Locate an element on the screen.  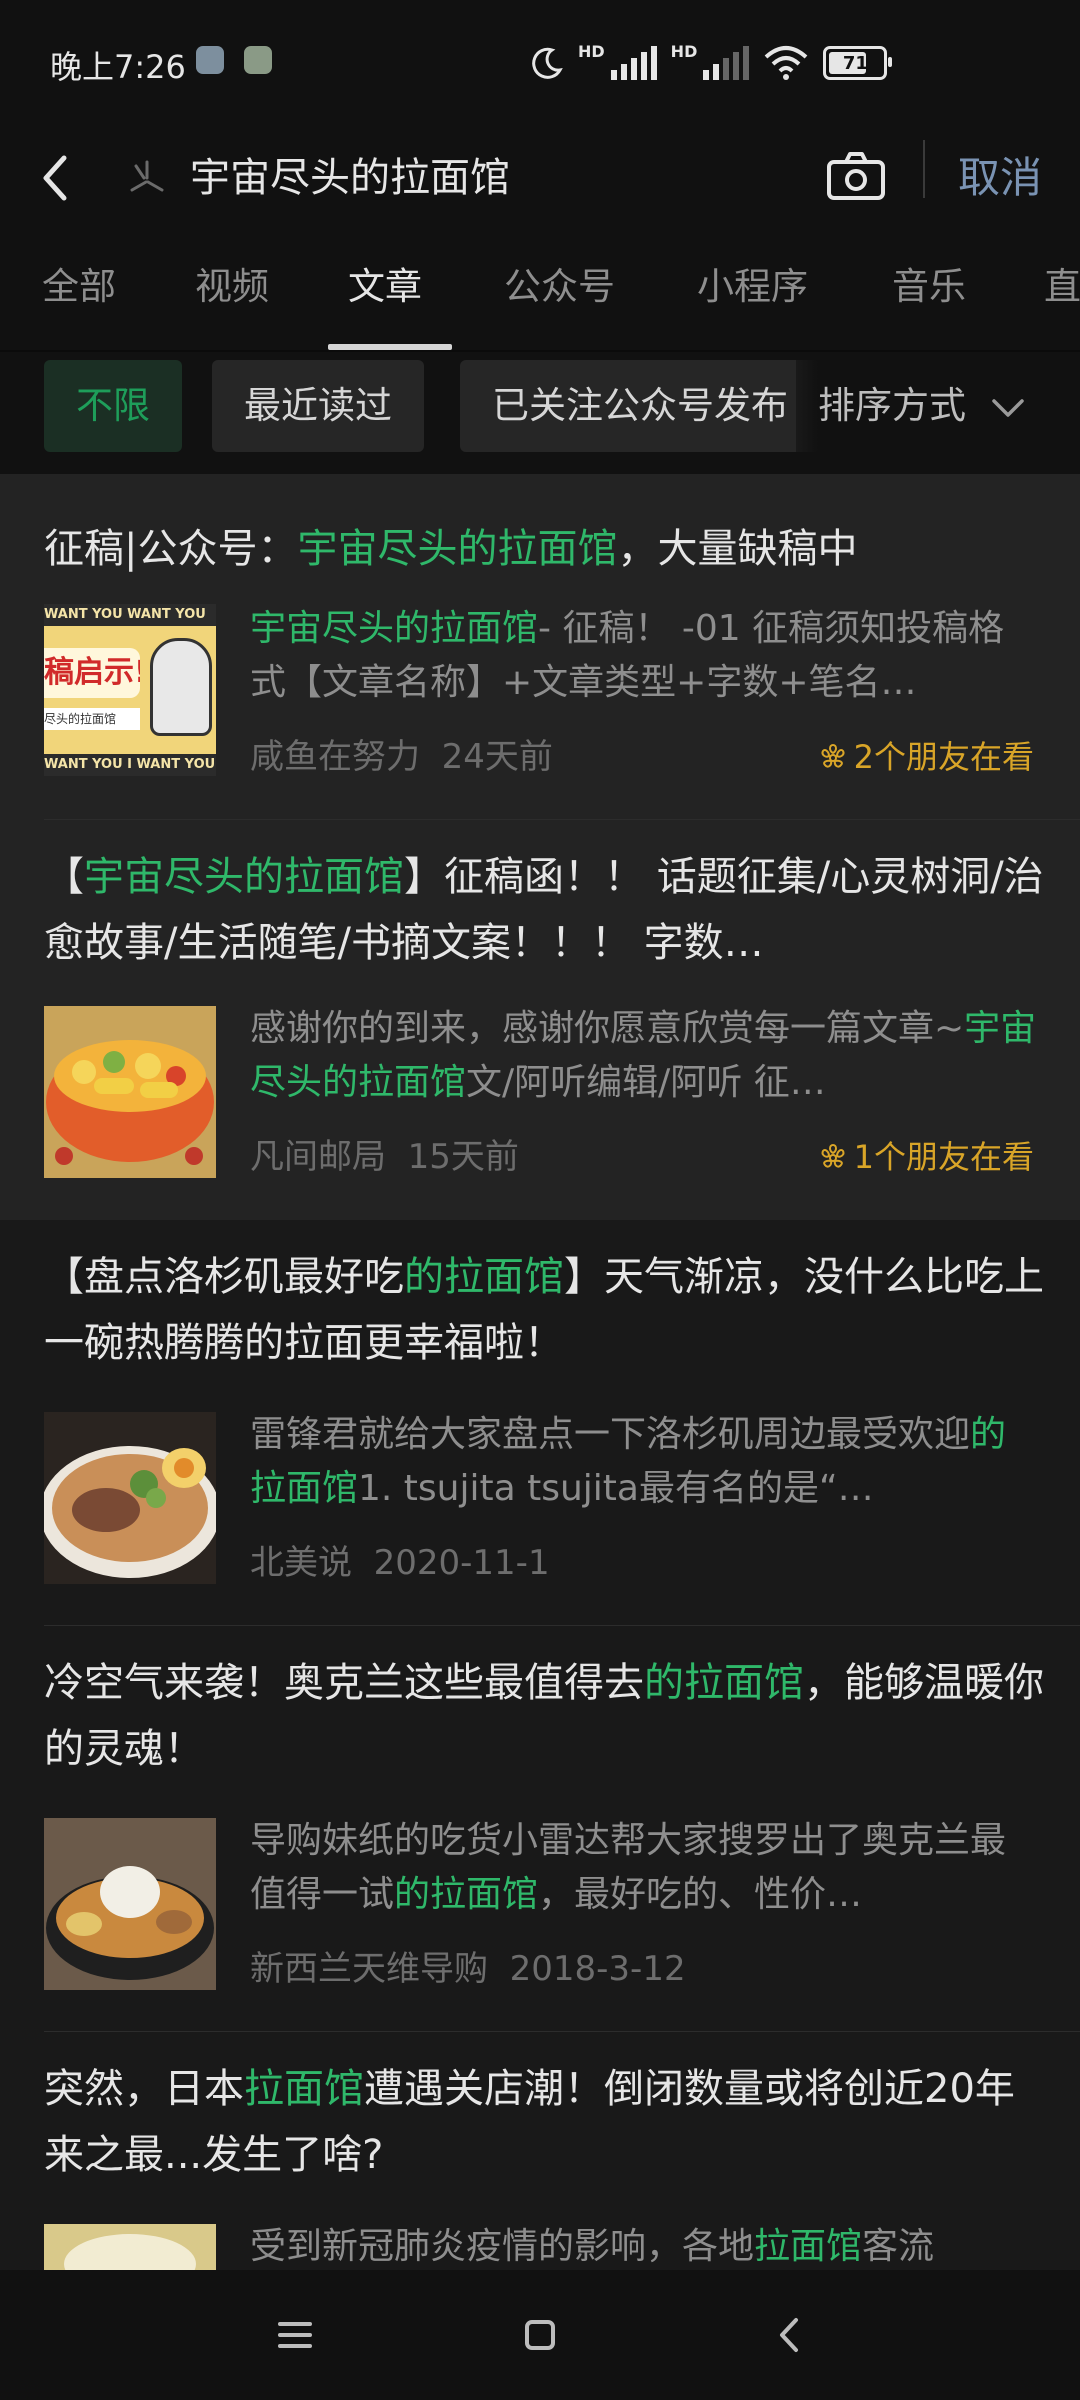
article-time: 15天前 is located at coordinates (463, 1157).